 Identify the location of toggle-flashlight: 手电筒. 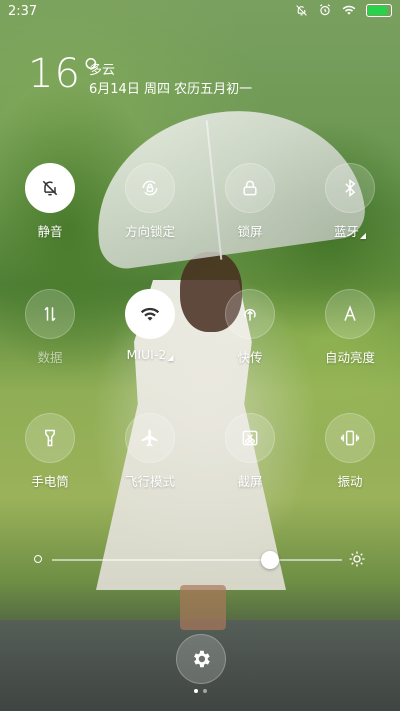
(50, 451).